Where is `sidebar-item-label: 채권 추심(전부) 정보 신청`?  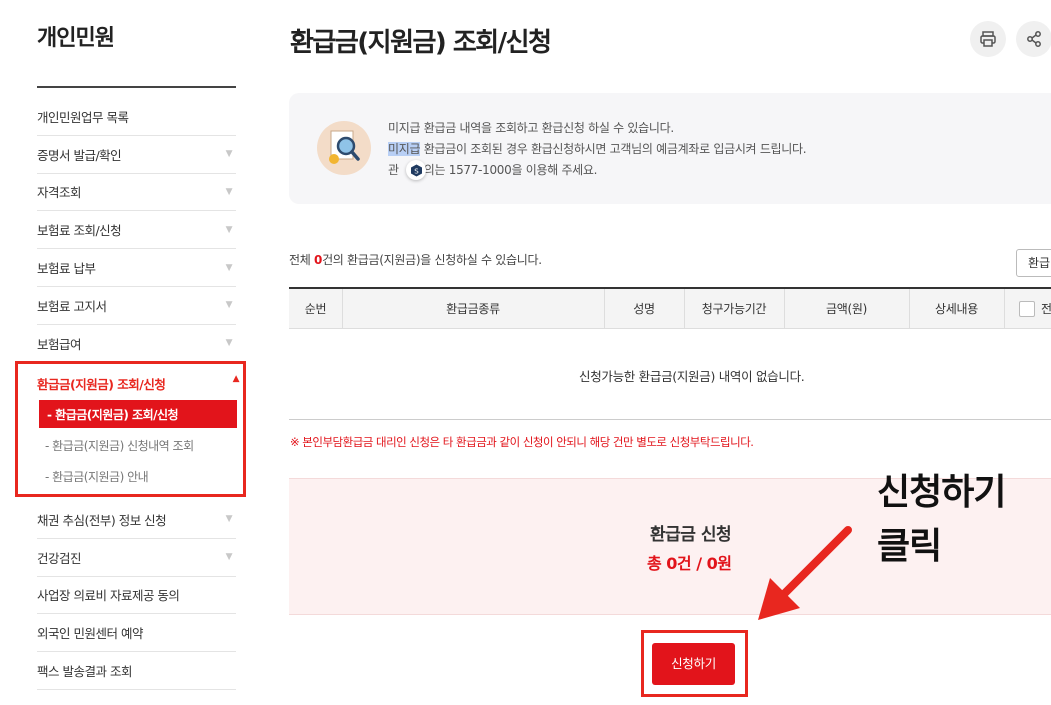 sidebar-item-label: 채권 추심(전부) 정보 신청 is located at coordinates (102, 520).